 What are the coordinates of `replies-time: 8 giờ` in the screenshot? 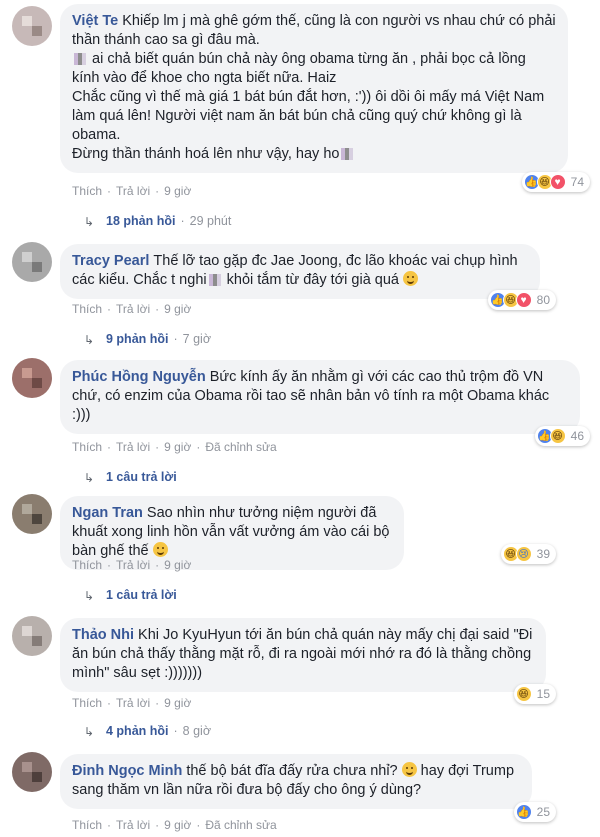 It's located at (197, 731).